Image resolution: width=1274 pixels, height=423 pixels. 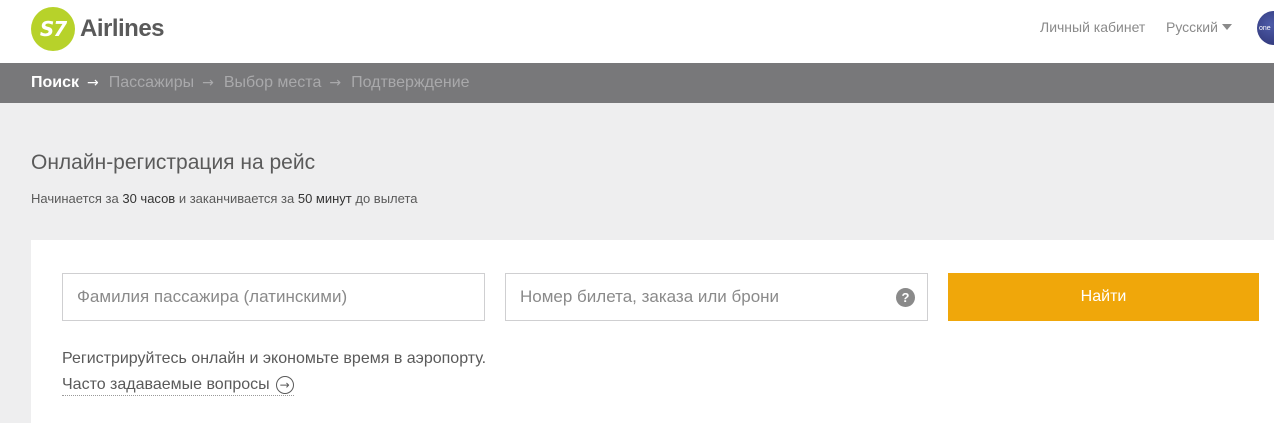 What do you see at coordinates (1192, 27) in the screenshot?
I see `language-label: Русский` at bounding box center [1192, 27].